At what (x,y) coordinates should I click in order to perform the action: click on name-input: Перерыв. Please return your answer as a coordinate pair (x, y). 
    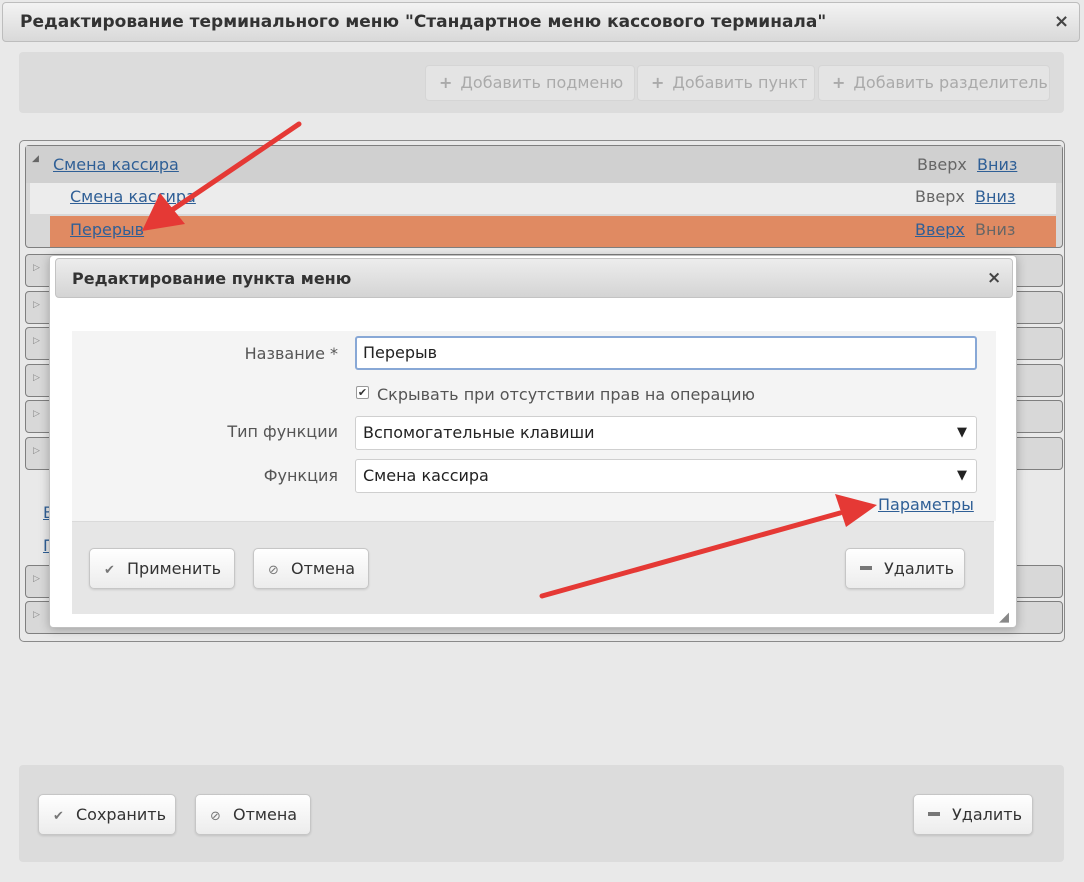
    Looking at the image, I should click on (666, 353).